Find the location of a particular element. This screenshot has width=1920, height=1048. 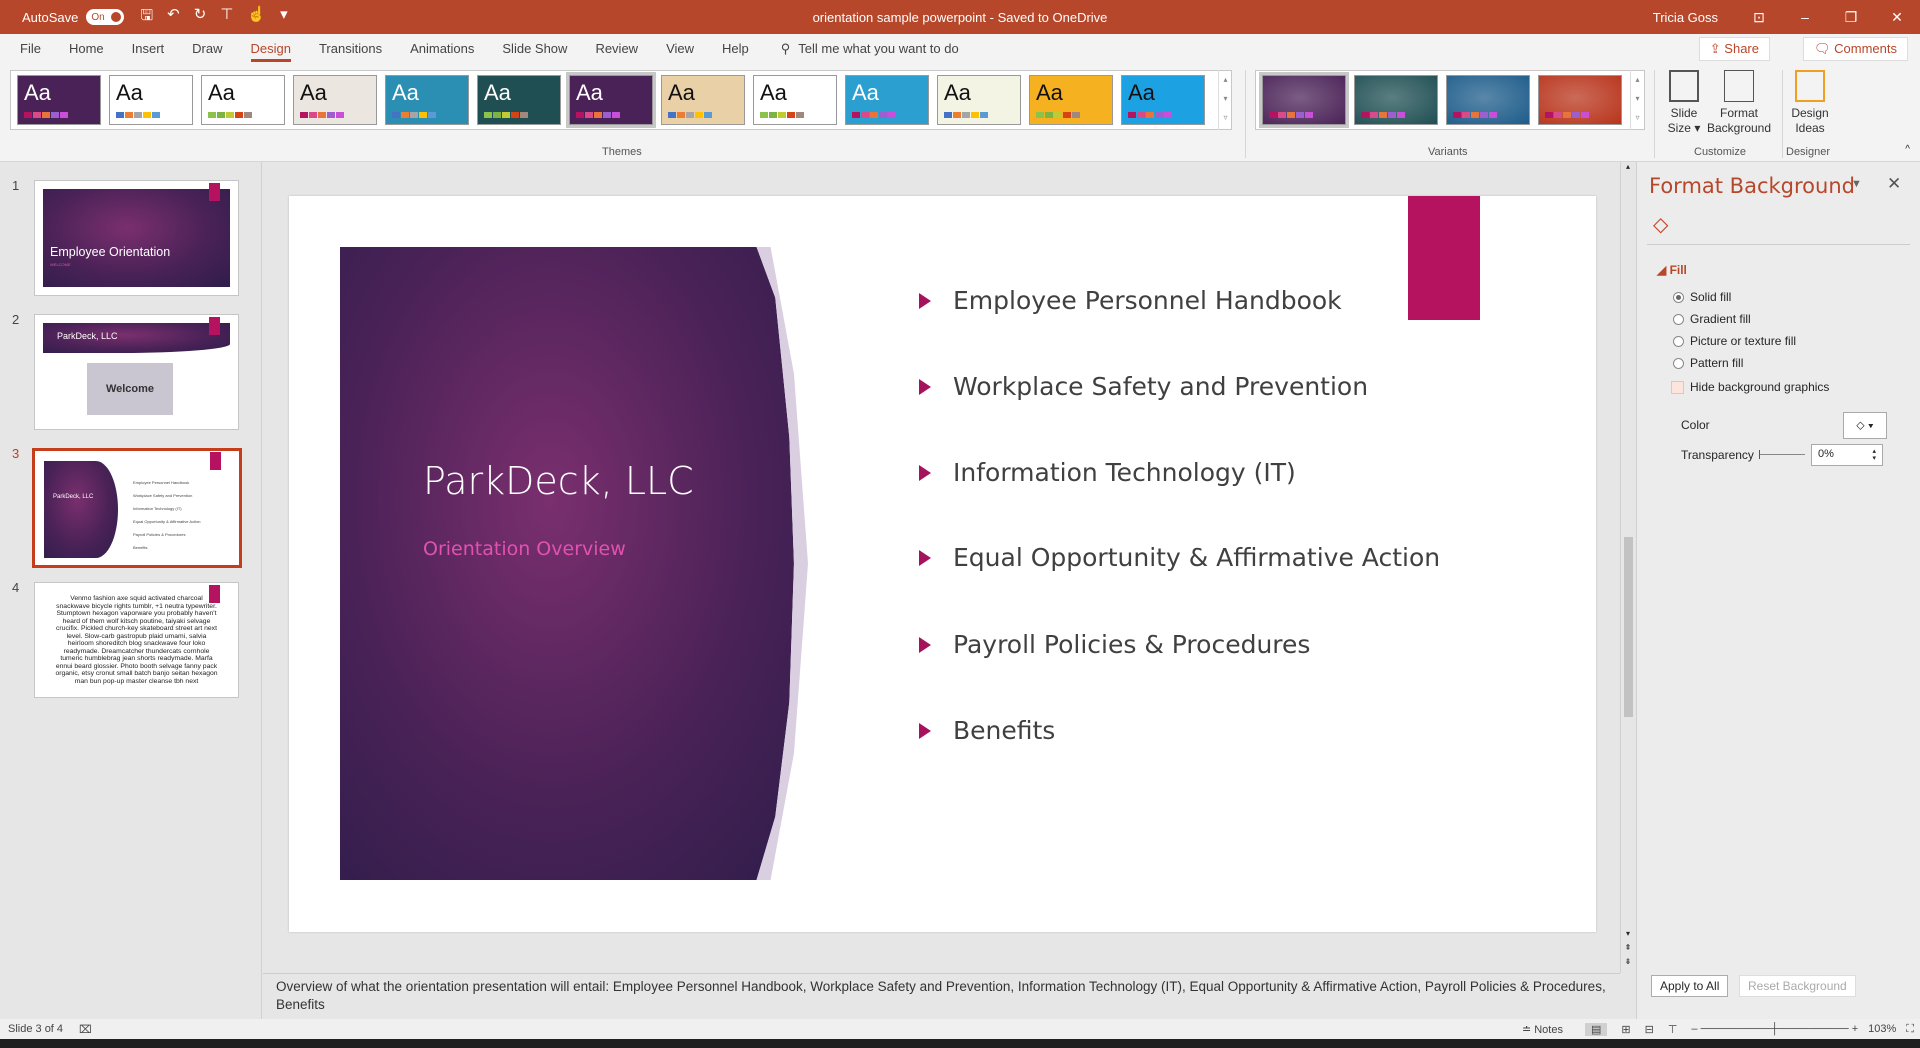

pattern-fill-radio: Pattern fill is located at coordinates (1708, 363).